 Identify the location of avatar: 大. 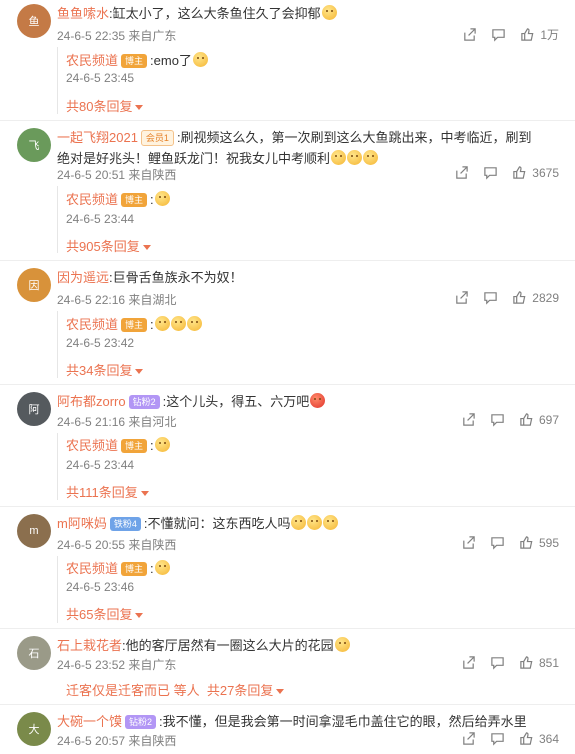
(34, 729).